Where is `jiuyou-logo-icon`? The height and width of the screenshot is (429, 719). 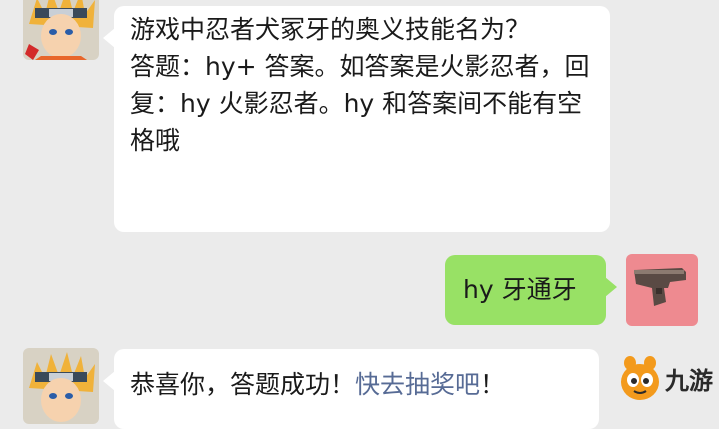
jiuyou-logo-icon is located at coordinates (640, 378).